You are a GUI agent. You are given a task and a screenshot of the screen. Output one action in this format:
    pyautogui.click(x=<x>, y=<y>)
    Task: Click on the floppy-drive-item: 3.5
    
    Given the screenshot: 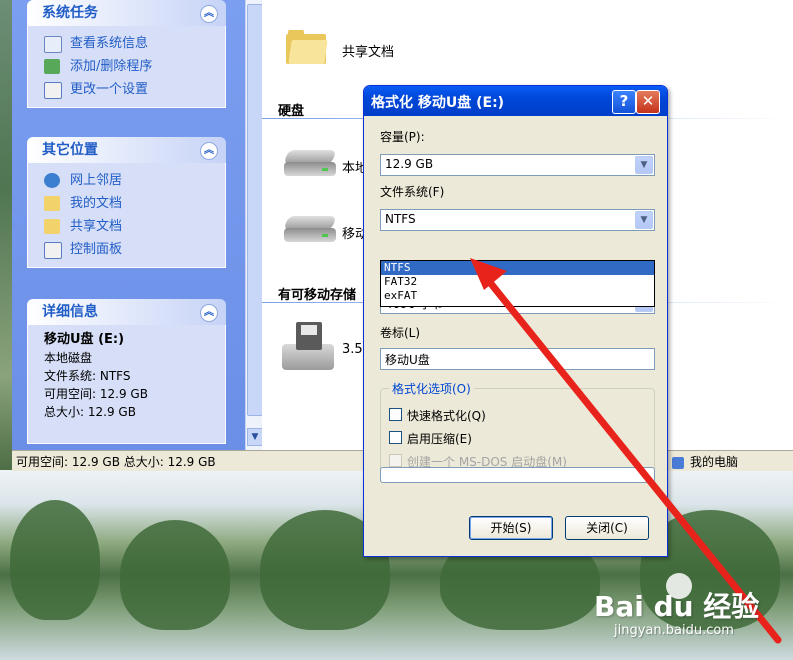 What is the action you would take?
    pyautogui.click(x=352, y=349)
    